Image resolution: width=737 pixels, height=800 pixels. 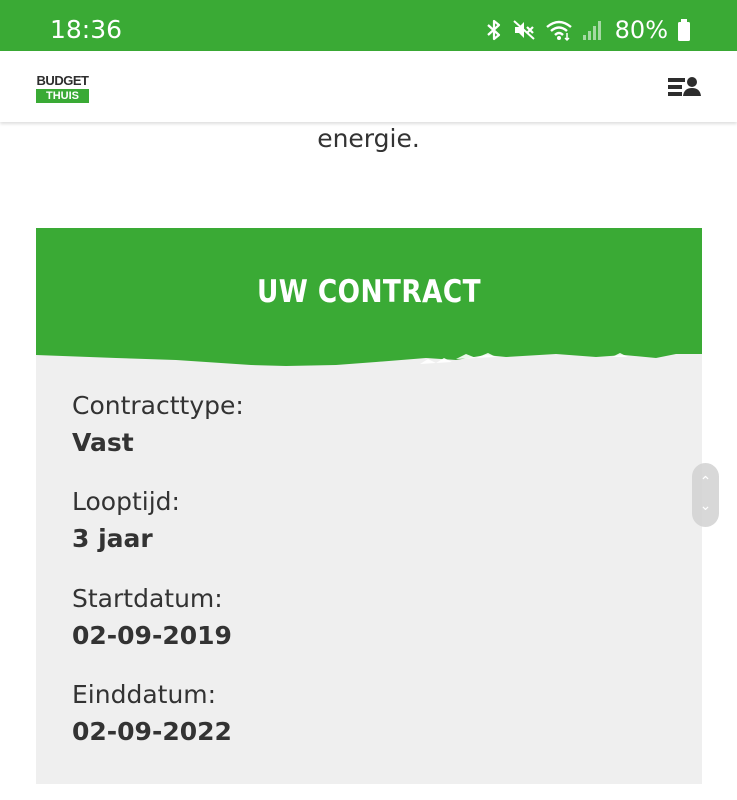 What do you see at coordinates (152, 714) in the screenshot?
I see `end-date-field: Einddatum: 02-09-2022` at bounding box center [152, 714].